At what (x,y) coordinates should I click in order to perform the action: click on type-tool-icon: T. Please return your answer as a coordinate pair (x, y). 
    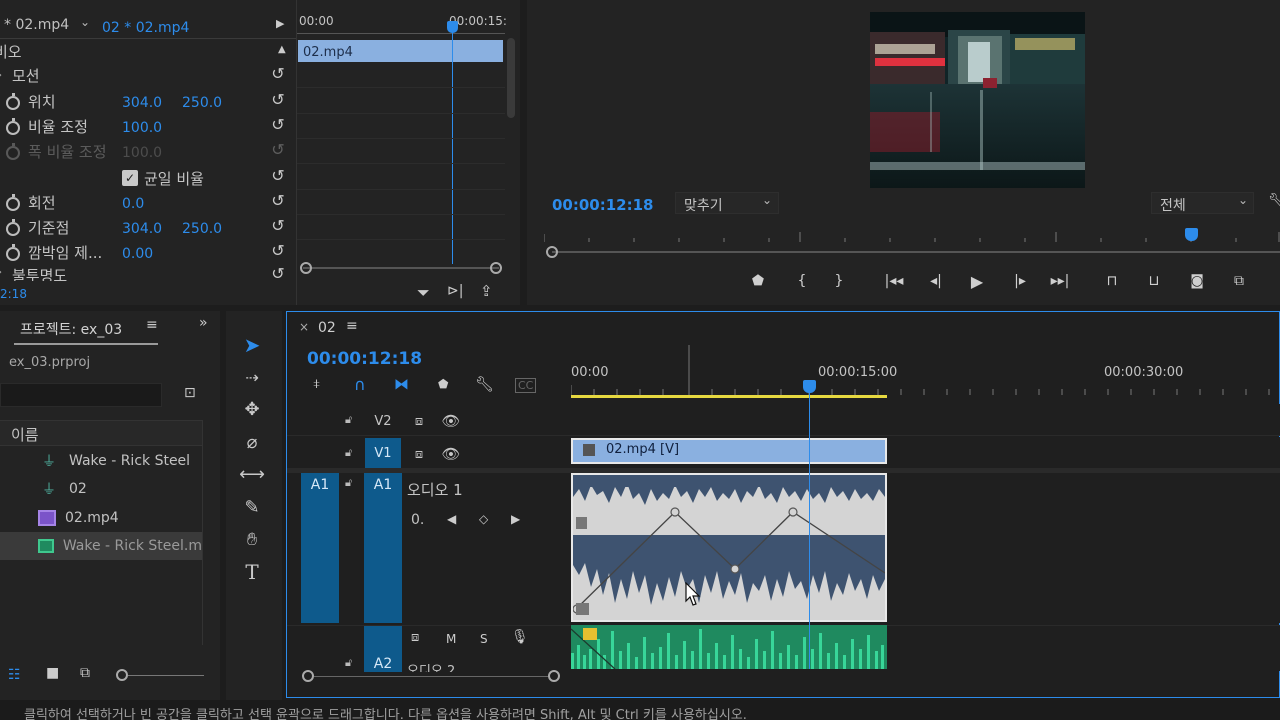
    Looking at the image, I should click on (252, 572).